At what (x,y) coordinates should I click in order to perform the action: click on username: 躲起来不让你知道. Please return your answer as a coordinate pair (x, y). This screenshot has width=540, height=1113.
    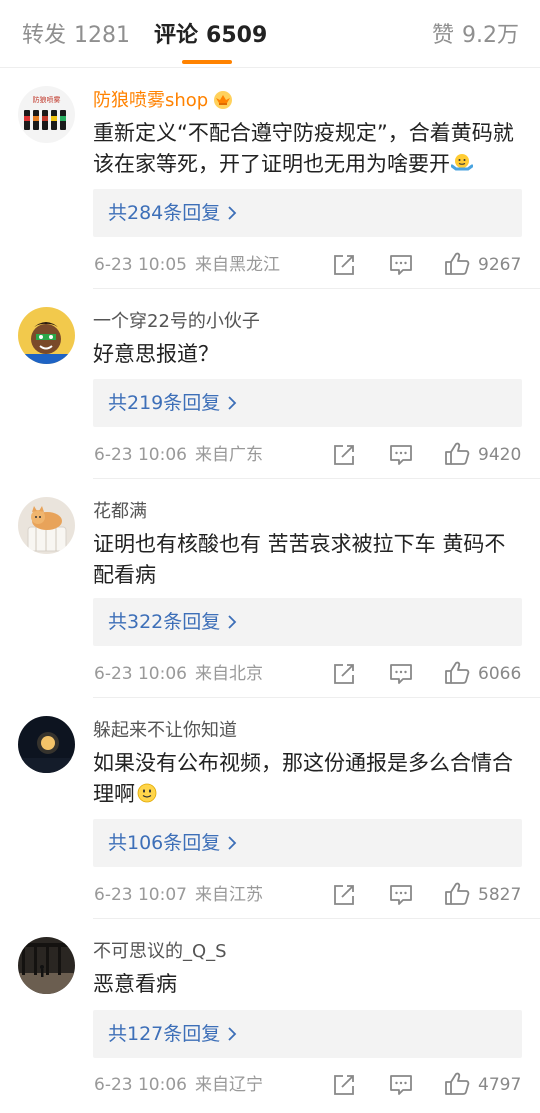
    Looking at the image, I should click on (165, 731).